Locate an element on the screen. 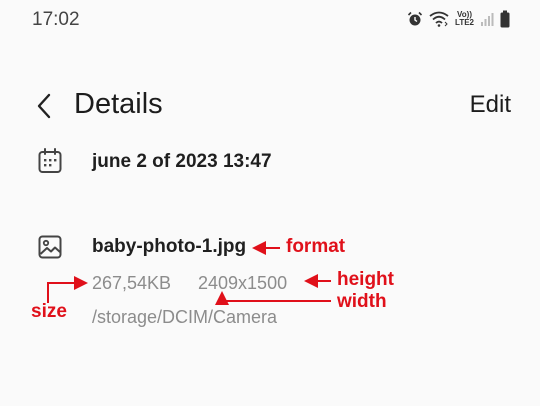  chevron-left-icon is located at coordinates (44, 106).